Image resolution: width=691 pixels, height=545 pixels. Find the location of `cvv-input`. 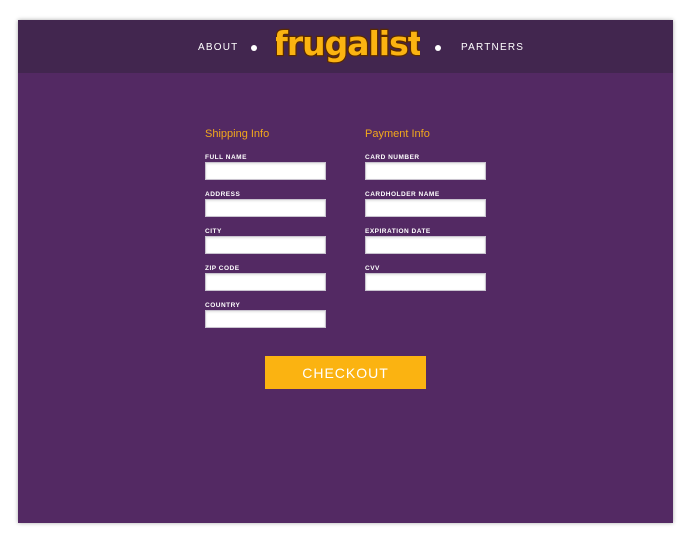

cvv-input is located at coordinates (425, 282).